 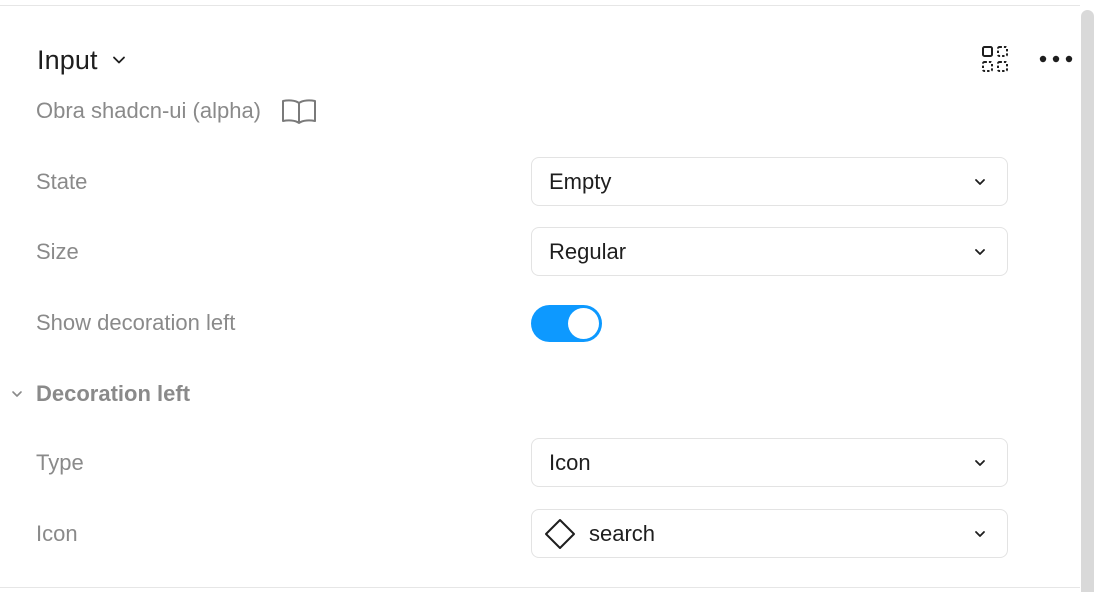 What do you see at coordinates (1027, 59) in the screenshot?
I see `header-actions` at bounding box center [1027, 59].